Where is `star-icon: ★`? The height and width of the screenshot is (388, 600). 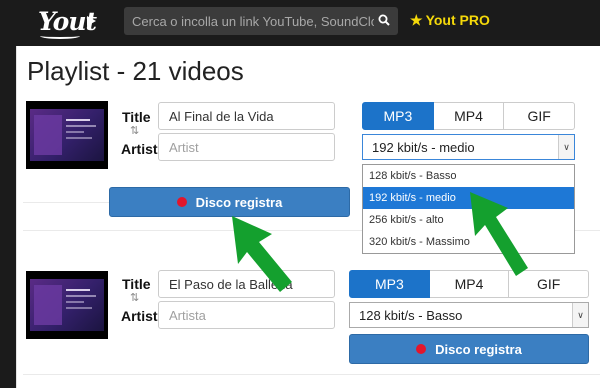 star-icon: ★ is located at coordinates (416, 20).